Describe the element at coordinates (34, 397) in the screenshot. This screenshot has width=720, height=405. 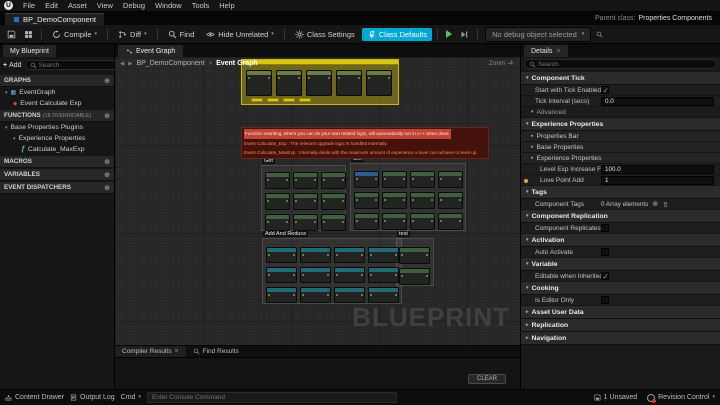
I see `content-drawer-button: Content Drawer` at that location.